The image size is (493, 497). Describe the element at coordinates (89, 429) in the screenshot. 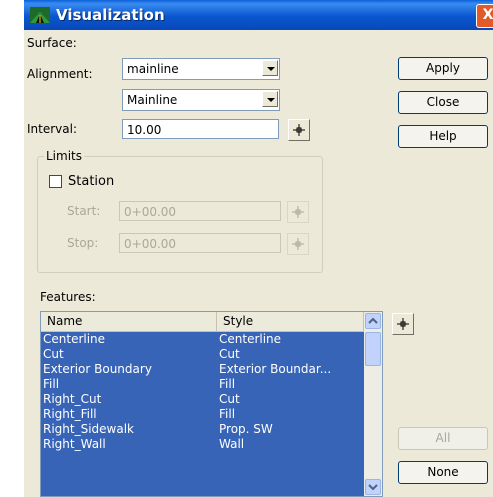

I see `feature-name: Right_Sidewalk` at that location.